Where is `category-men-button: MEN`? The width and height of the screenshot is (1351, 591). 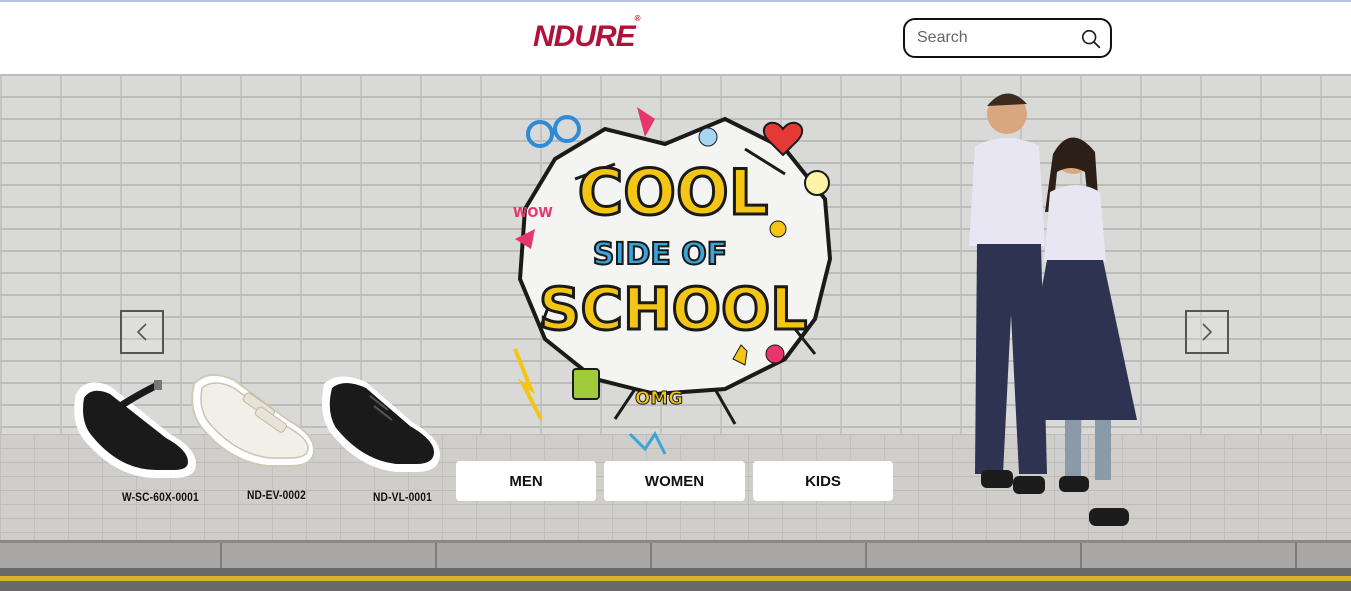 category-men-button: MEN is located at coordinates (526, 481).